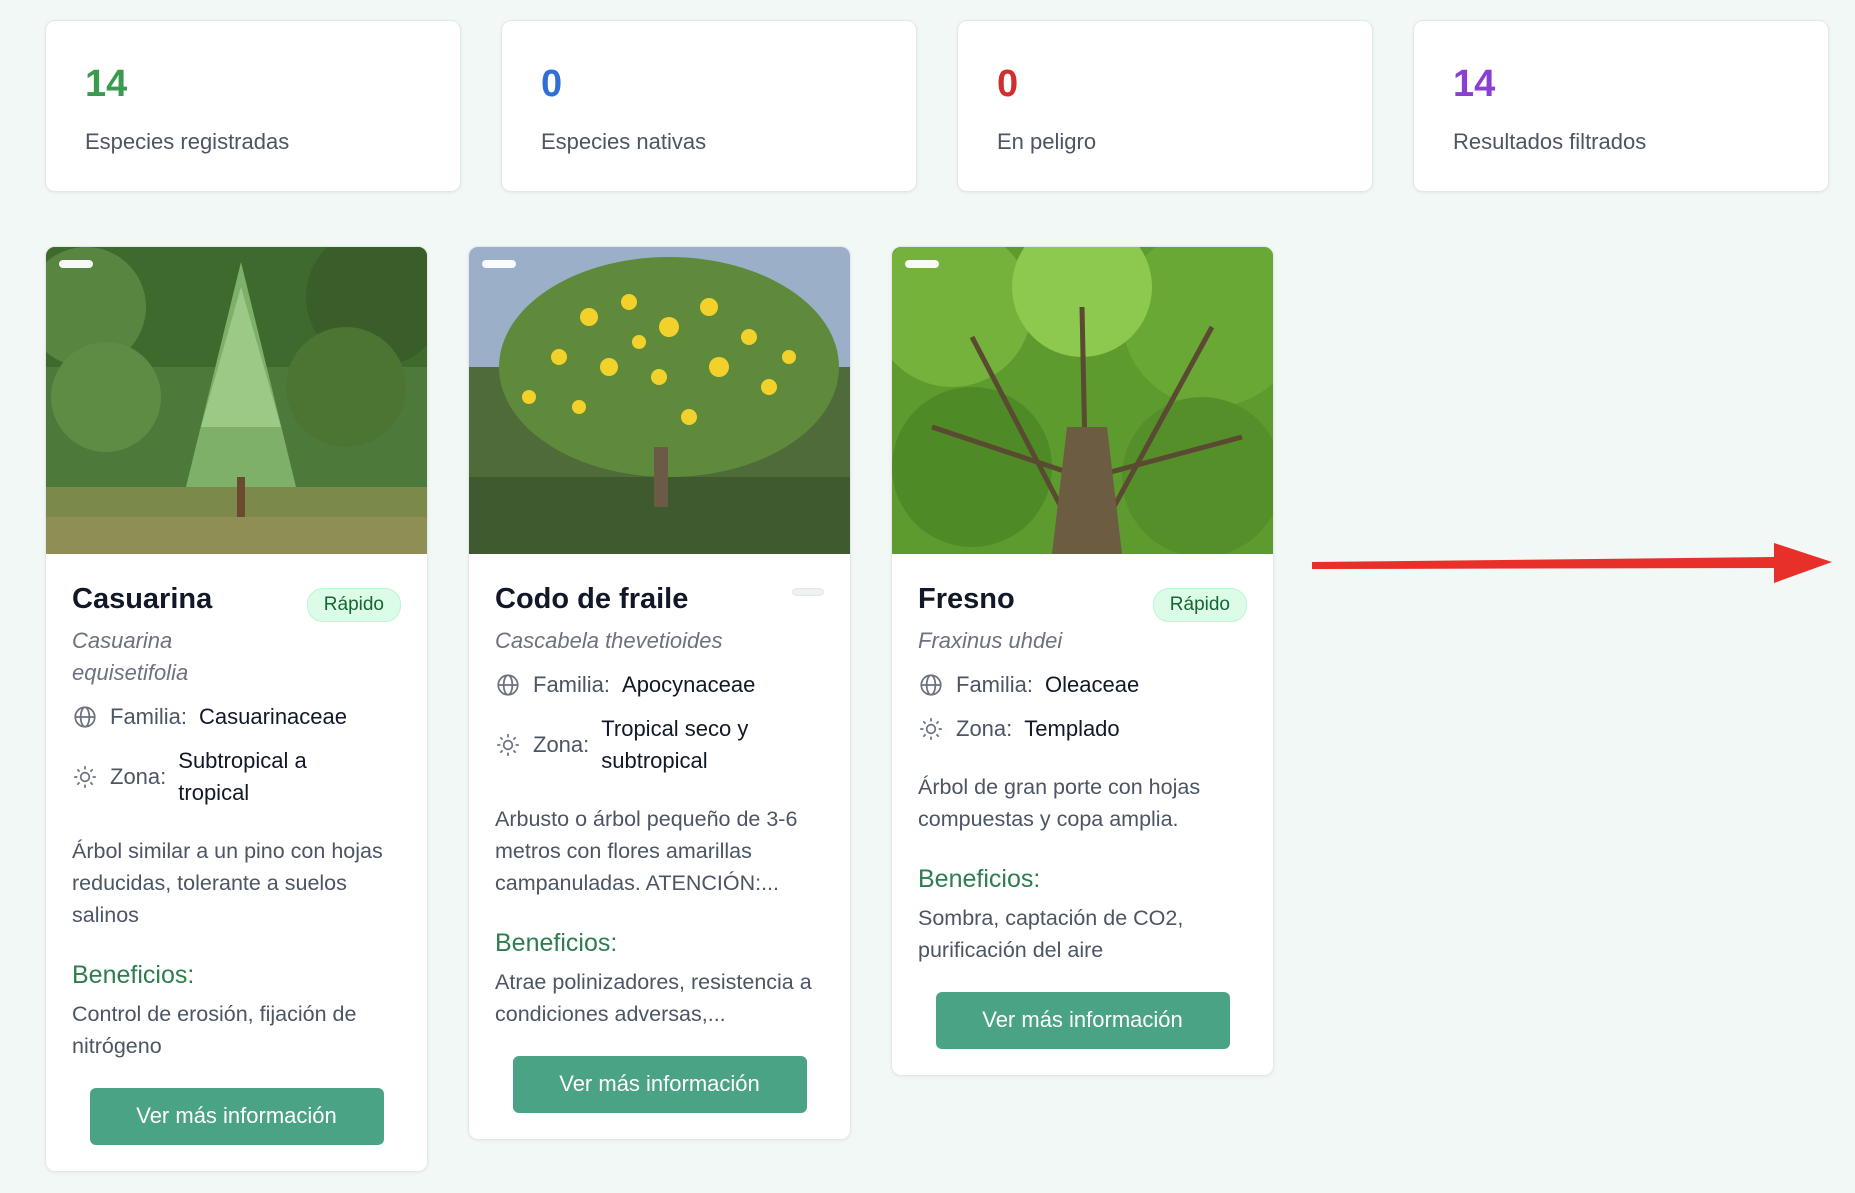 Image resolution: width=1855 pixels, height=1193 pixels. I want to click on scientific-name: Fraxinus uhdei, so click(990, 640).